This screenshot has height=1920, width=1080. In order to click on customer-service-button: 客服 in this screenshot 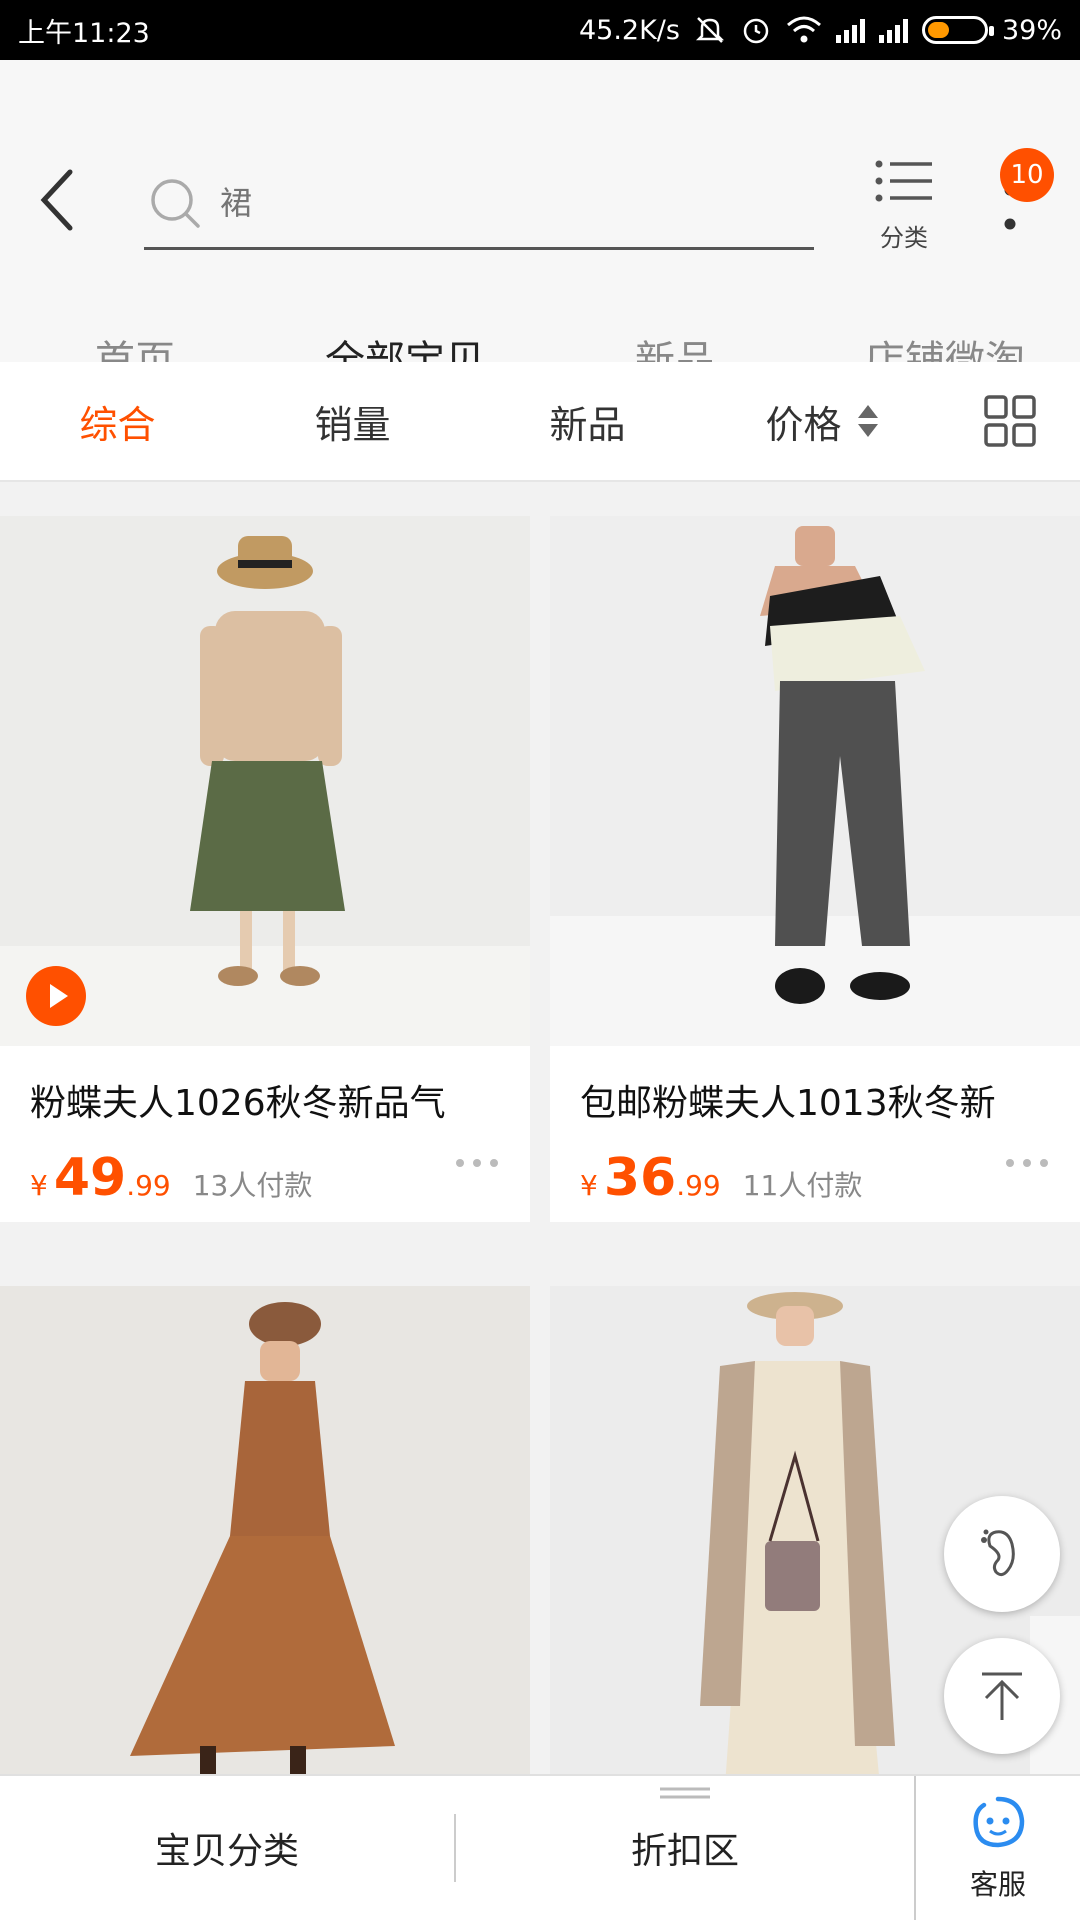, I will do `click(997, 1848)`.